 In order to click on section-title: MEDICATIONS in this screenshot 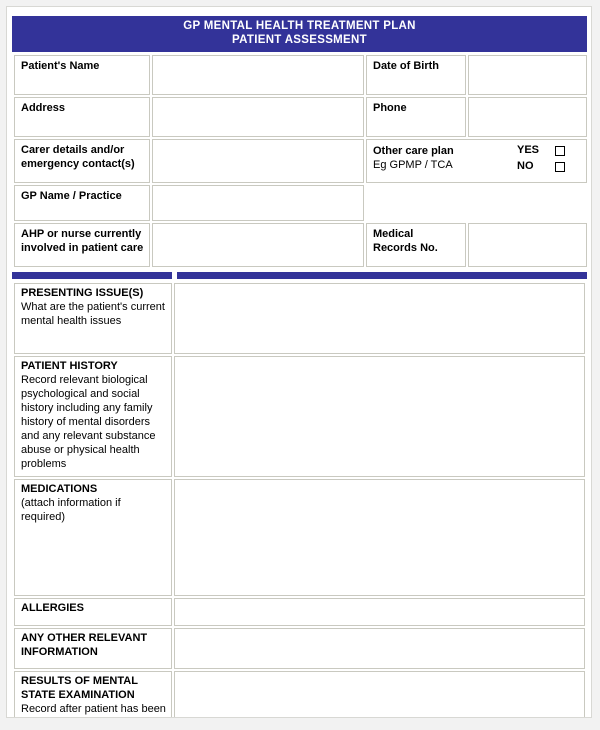, I will do `click(59, 488)`.